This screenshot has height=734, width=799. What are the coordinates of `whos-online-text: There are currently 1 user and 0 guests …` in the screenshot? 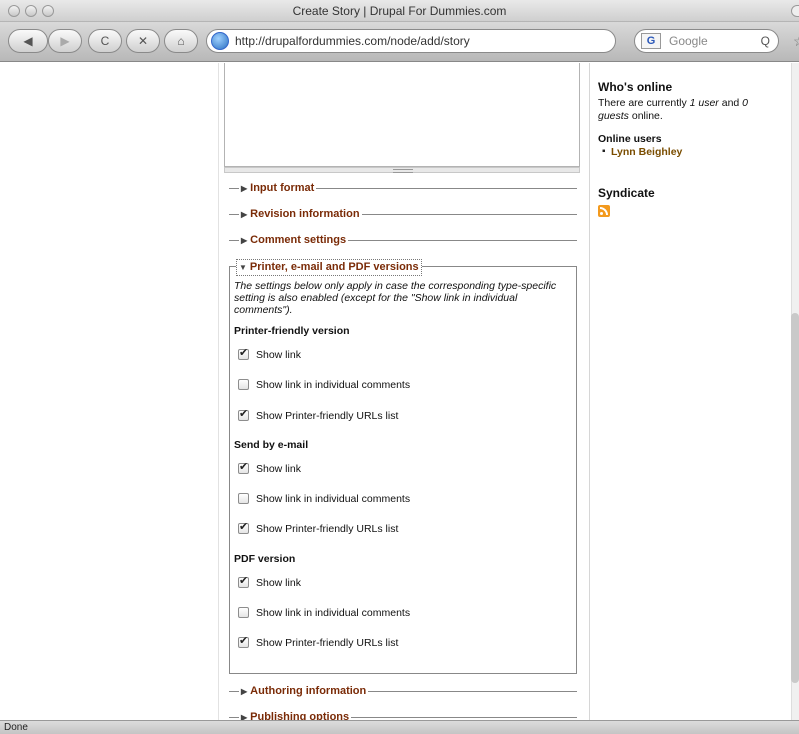 It's located at (673, 109).